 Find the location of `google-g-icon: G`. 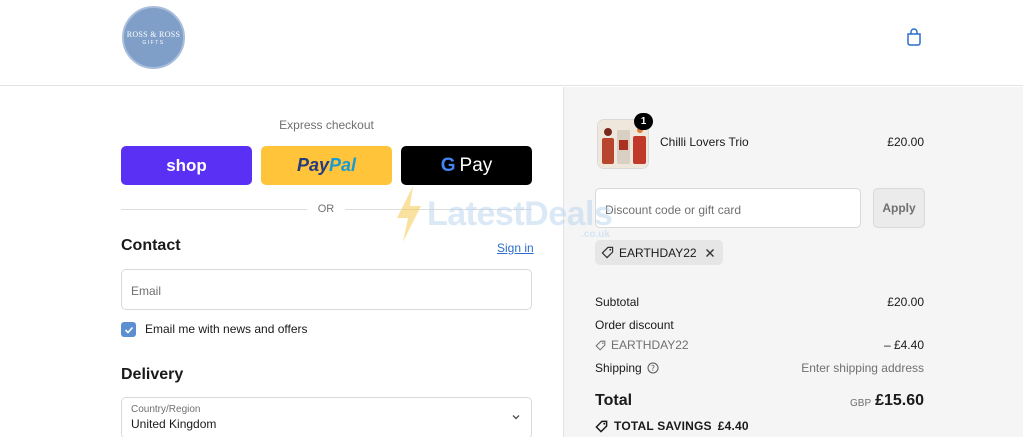

google-g-icon: G is located at coordinates (448, 165).